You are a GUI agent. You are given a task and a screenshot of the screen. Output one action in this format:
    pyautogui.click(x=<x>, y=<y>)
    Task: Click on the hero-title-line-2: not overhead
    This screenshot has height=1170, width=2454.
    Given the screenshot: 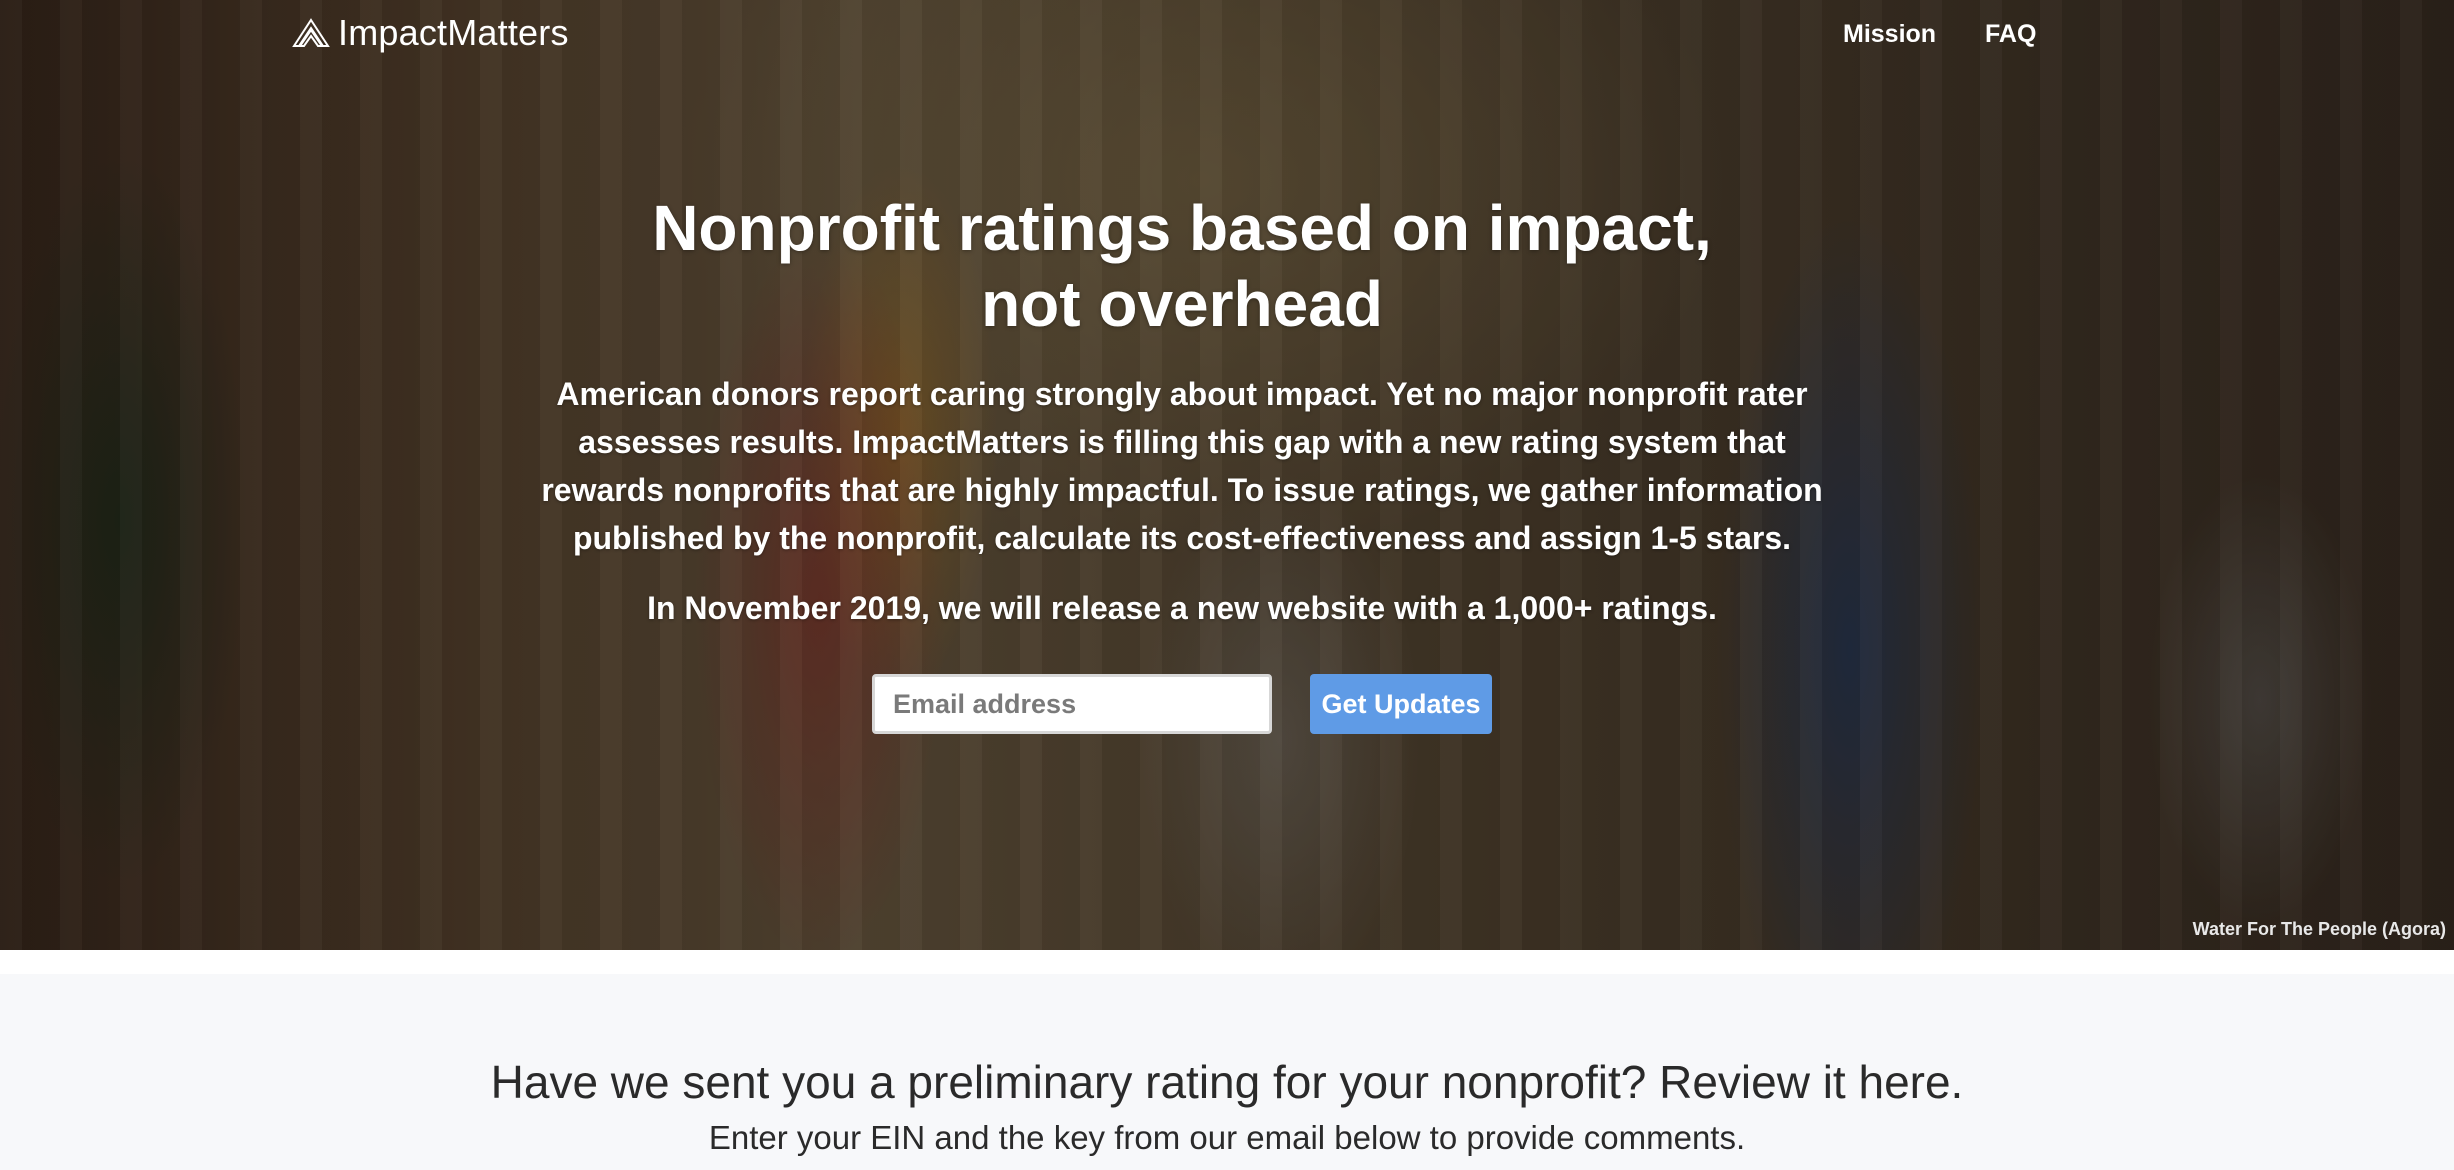 What is the action you would take?
    pyautogui.click(x=1182, y=304)
    